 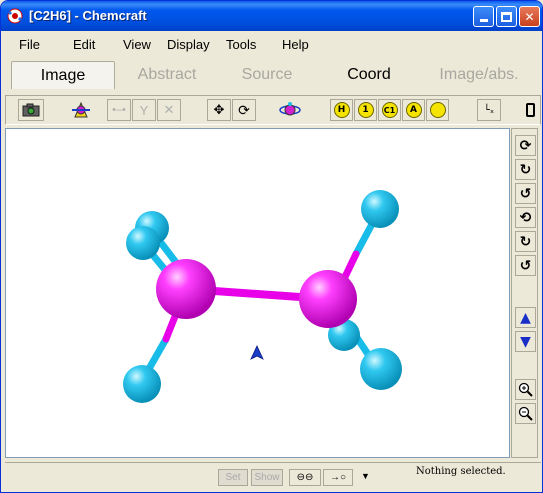 I want to click on chemcraft-logo-icon, so click(x=15, y=16).